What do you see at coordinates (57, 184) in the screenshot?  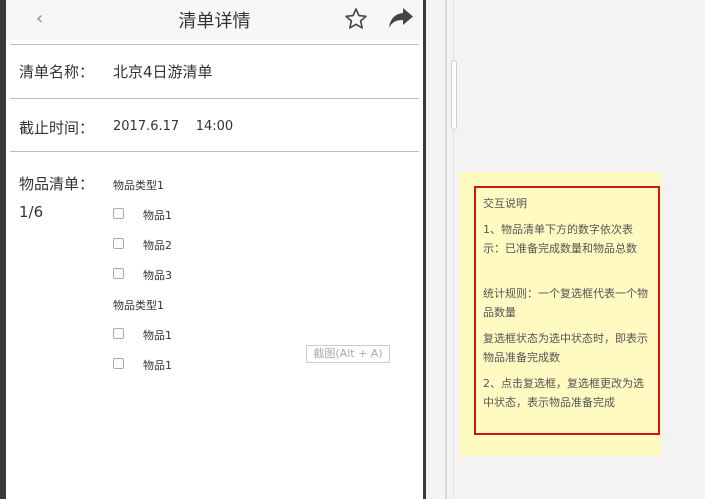 I see `items-label: 物品清单：` at bounding box center [57, 184].